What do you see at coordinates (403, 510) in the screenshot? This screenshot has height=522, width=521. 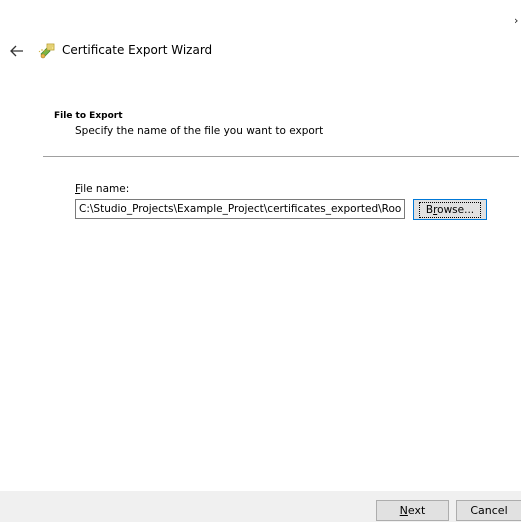 I see `next-label-accel: N` at bounding box center [403, 510].